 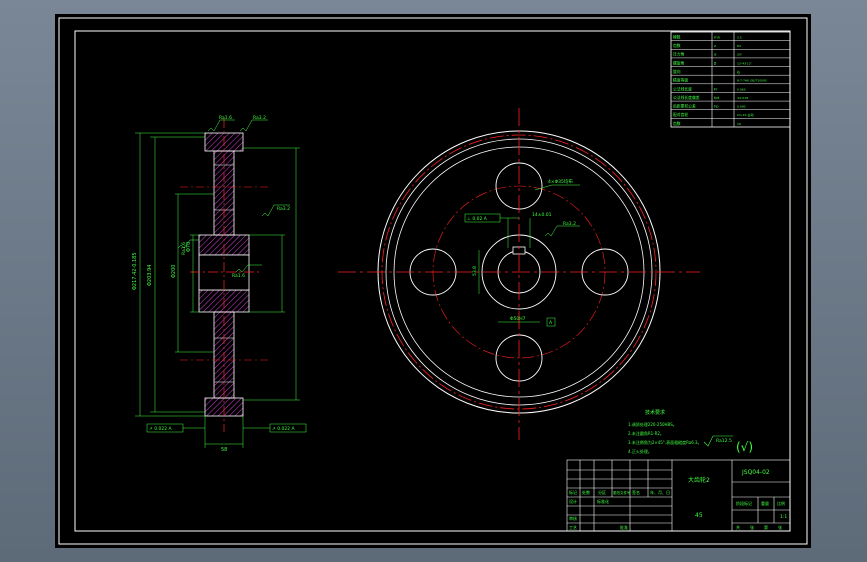 What do you see at coordinates (569, 224) in the screenshot?
I see `bore-roughness: Ra3.2` at bounding box center [569, 224].